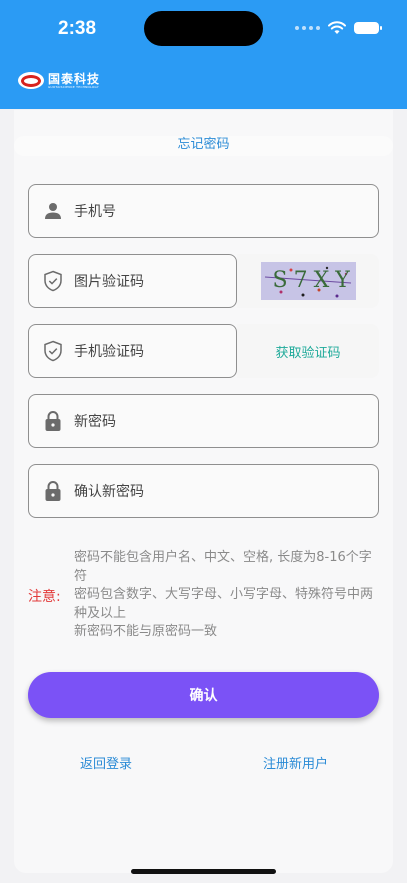  Describe the element at coordinates (53, 211) in the screenshot. I see `user-icon` at that location.